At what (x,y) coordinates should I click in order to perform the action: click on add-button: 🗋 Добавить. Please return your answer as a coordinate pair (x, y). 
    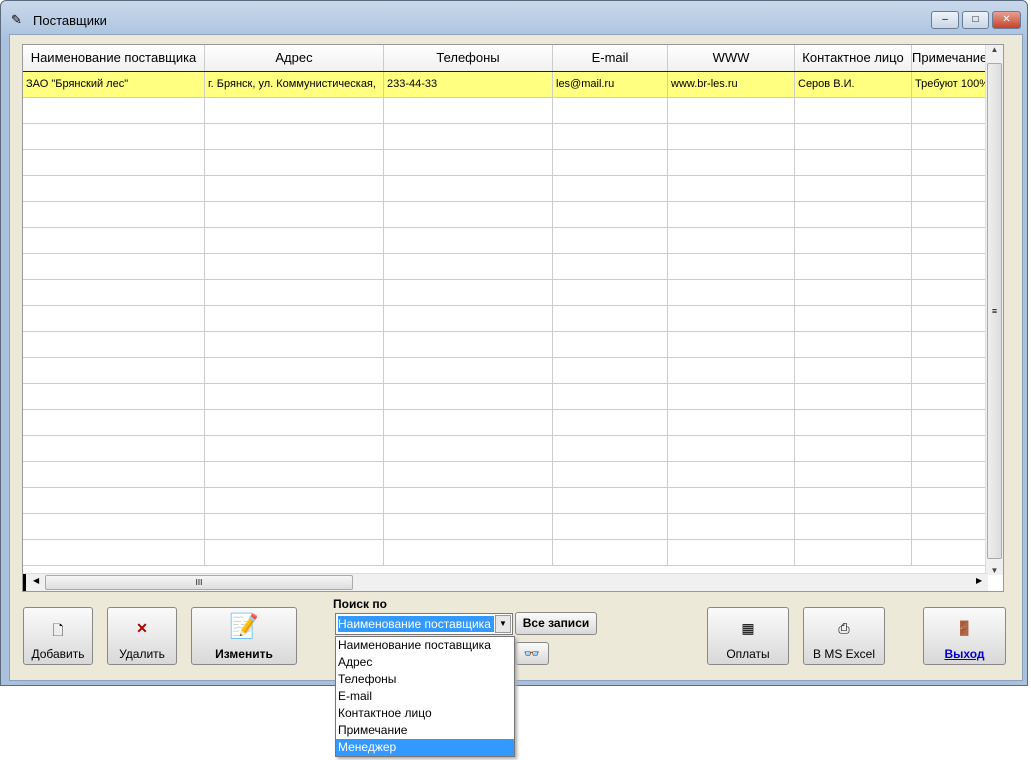
    Looking at the image, I should click on (58, 636).